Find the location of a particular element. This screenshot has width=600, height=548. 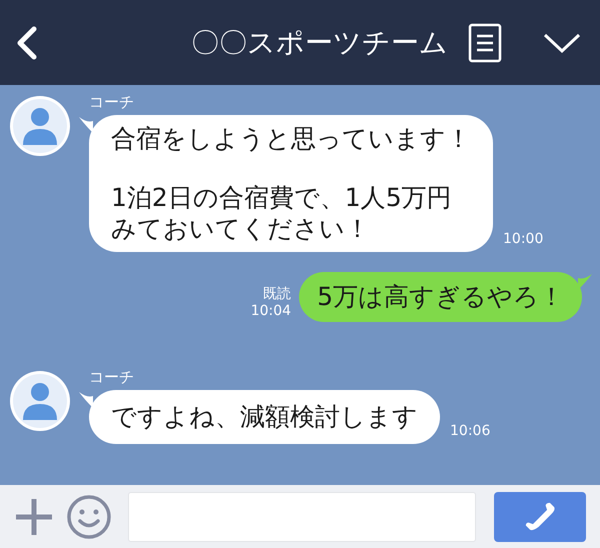

message-time: 10:00 is located at coordinates (523, 239).